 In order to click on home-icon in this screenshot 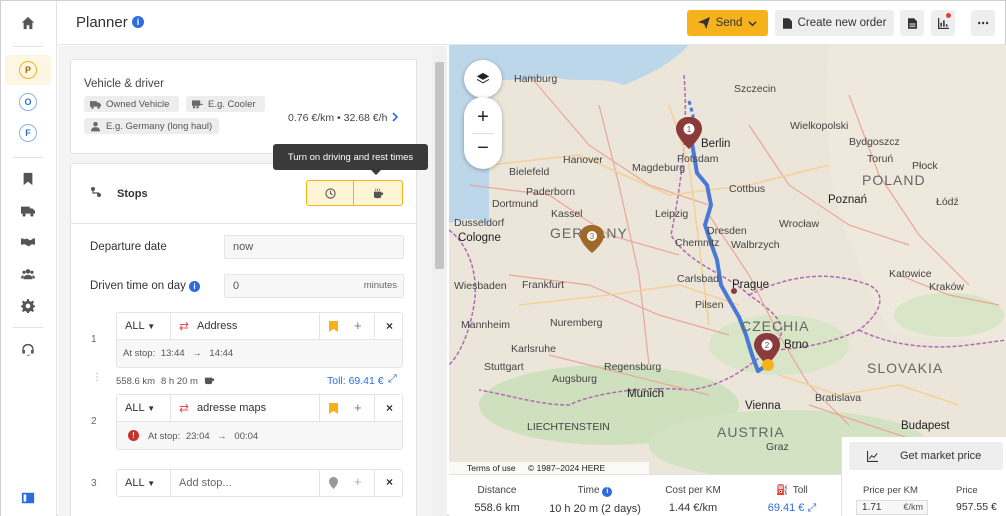, I will do `click(28, 23)`.